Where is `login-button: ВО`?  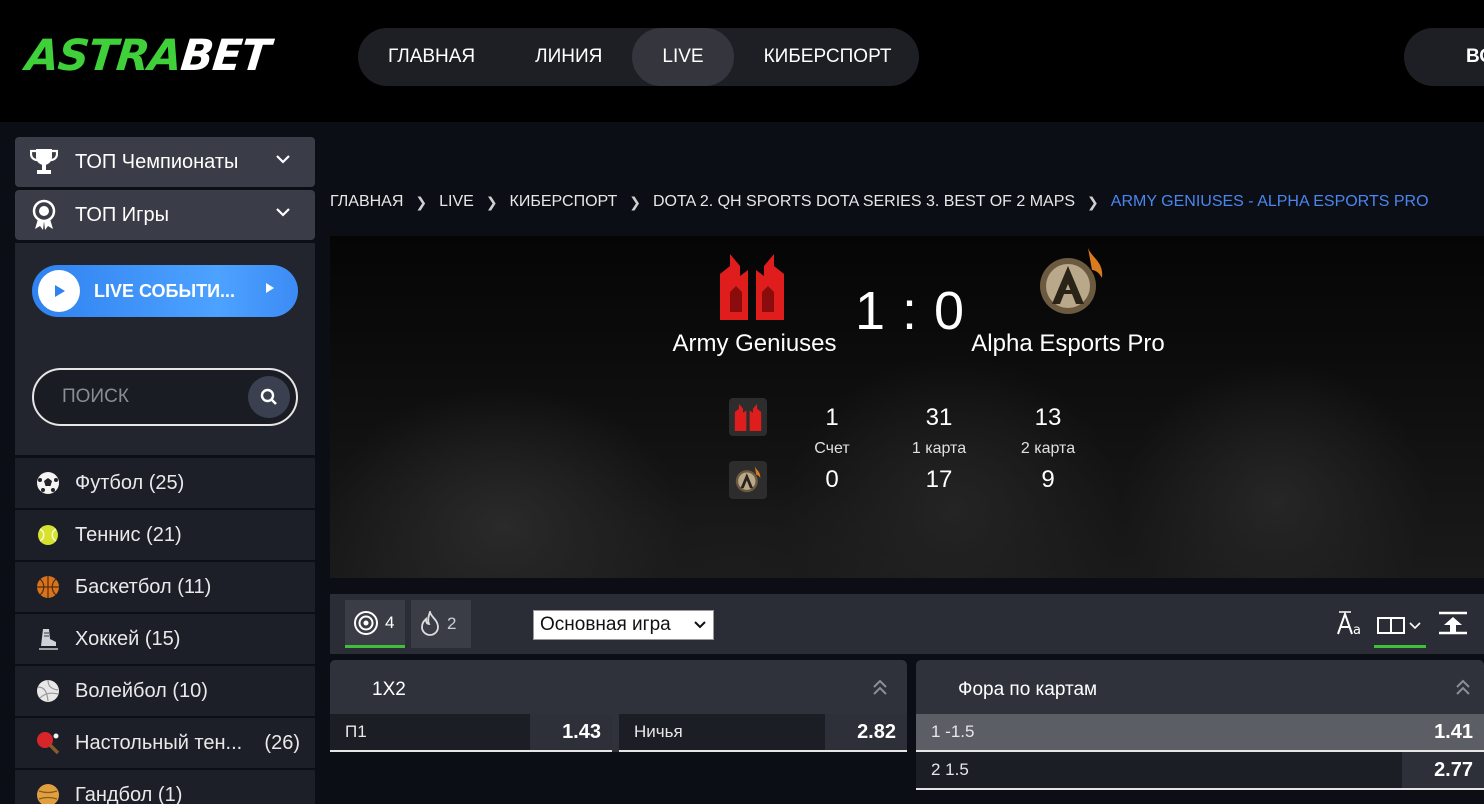
login-button: ВО is located at coordinates (1444, 57).